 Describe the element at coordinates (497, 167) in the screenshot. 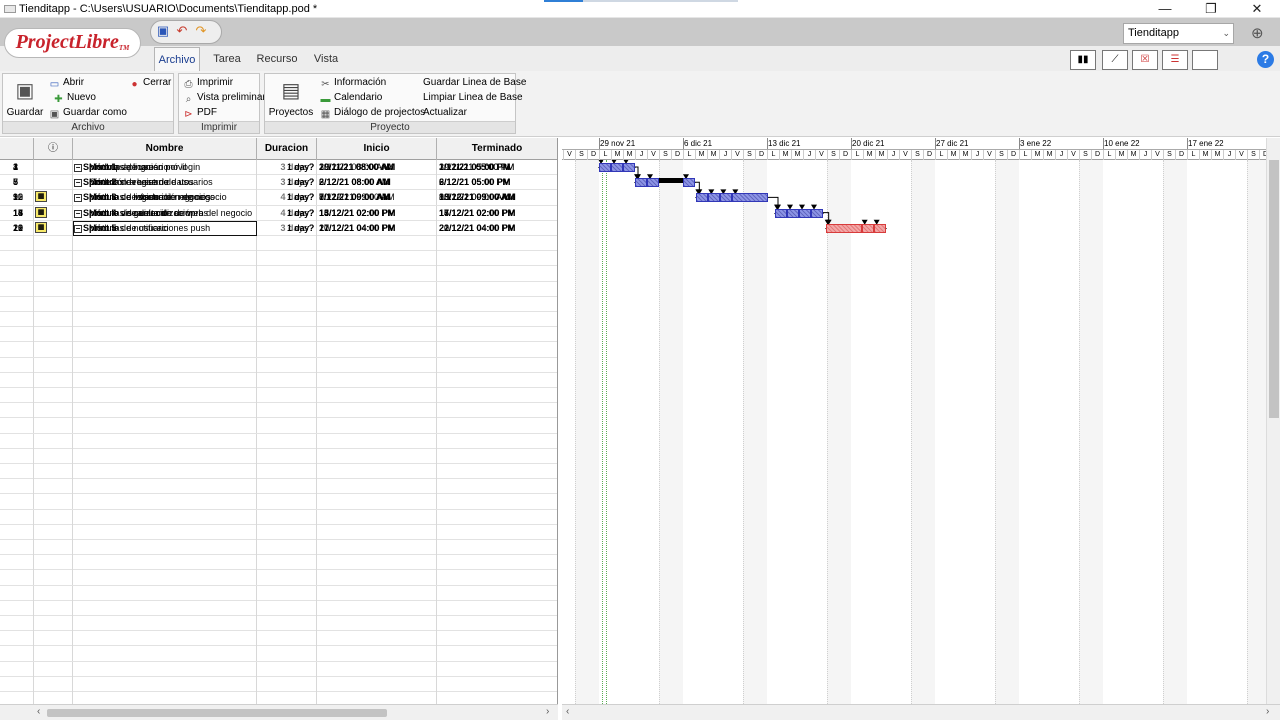

I see `task-end: 1/12/21 05:00 PM` at that location.